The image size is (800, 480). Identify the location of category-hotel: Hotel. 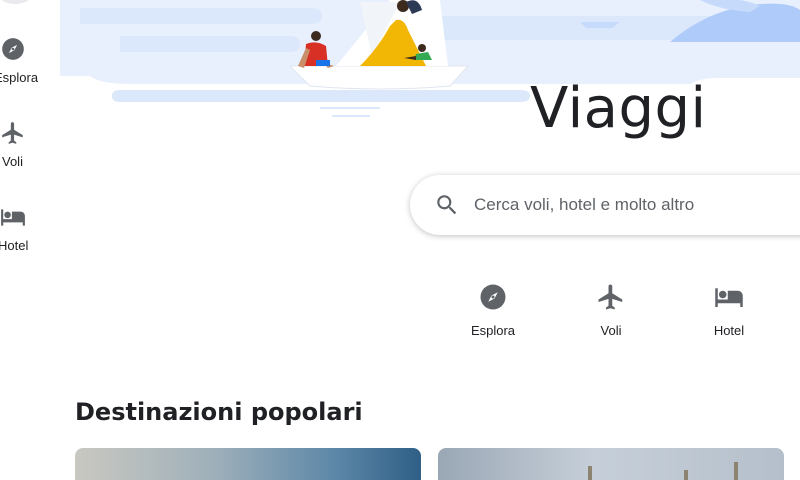
(729, 317).